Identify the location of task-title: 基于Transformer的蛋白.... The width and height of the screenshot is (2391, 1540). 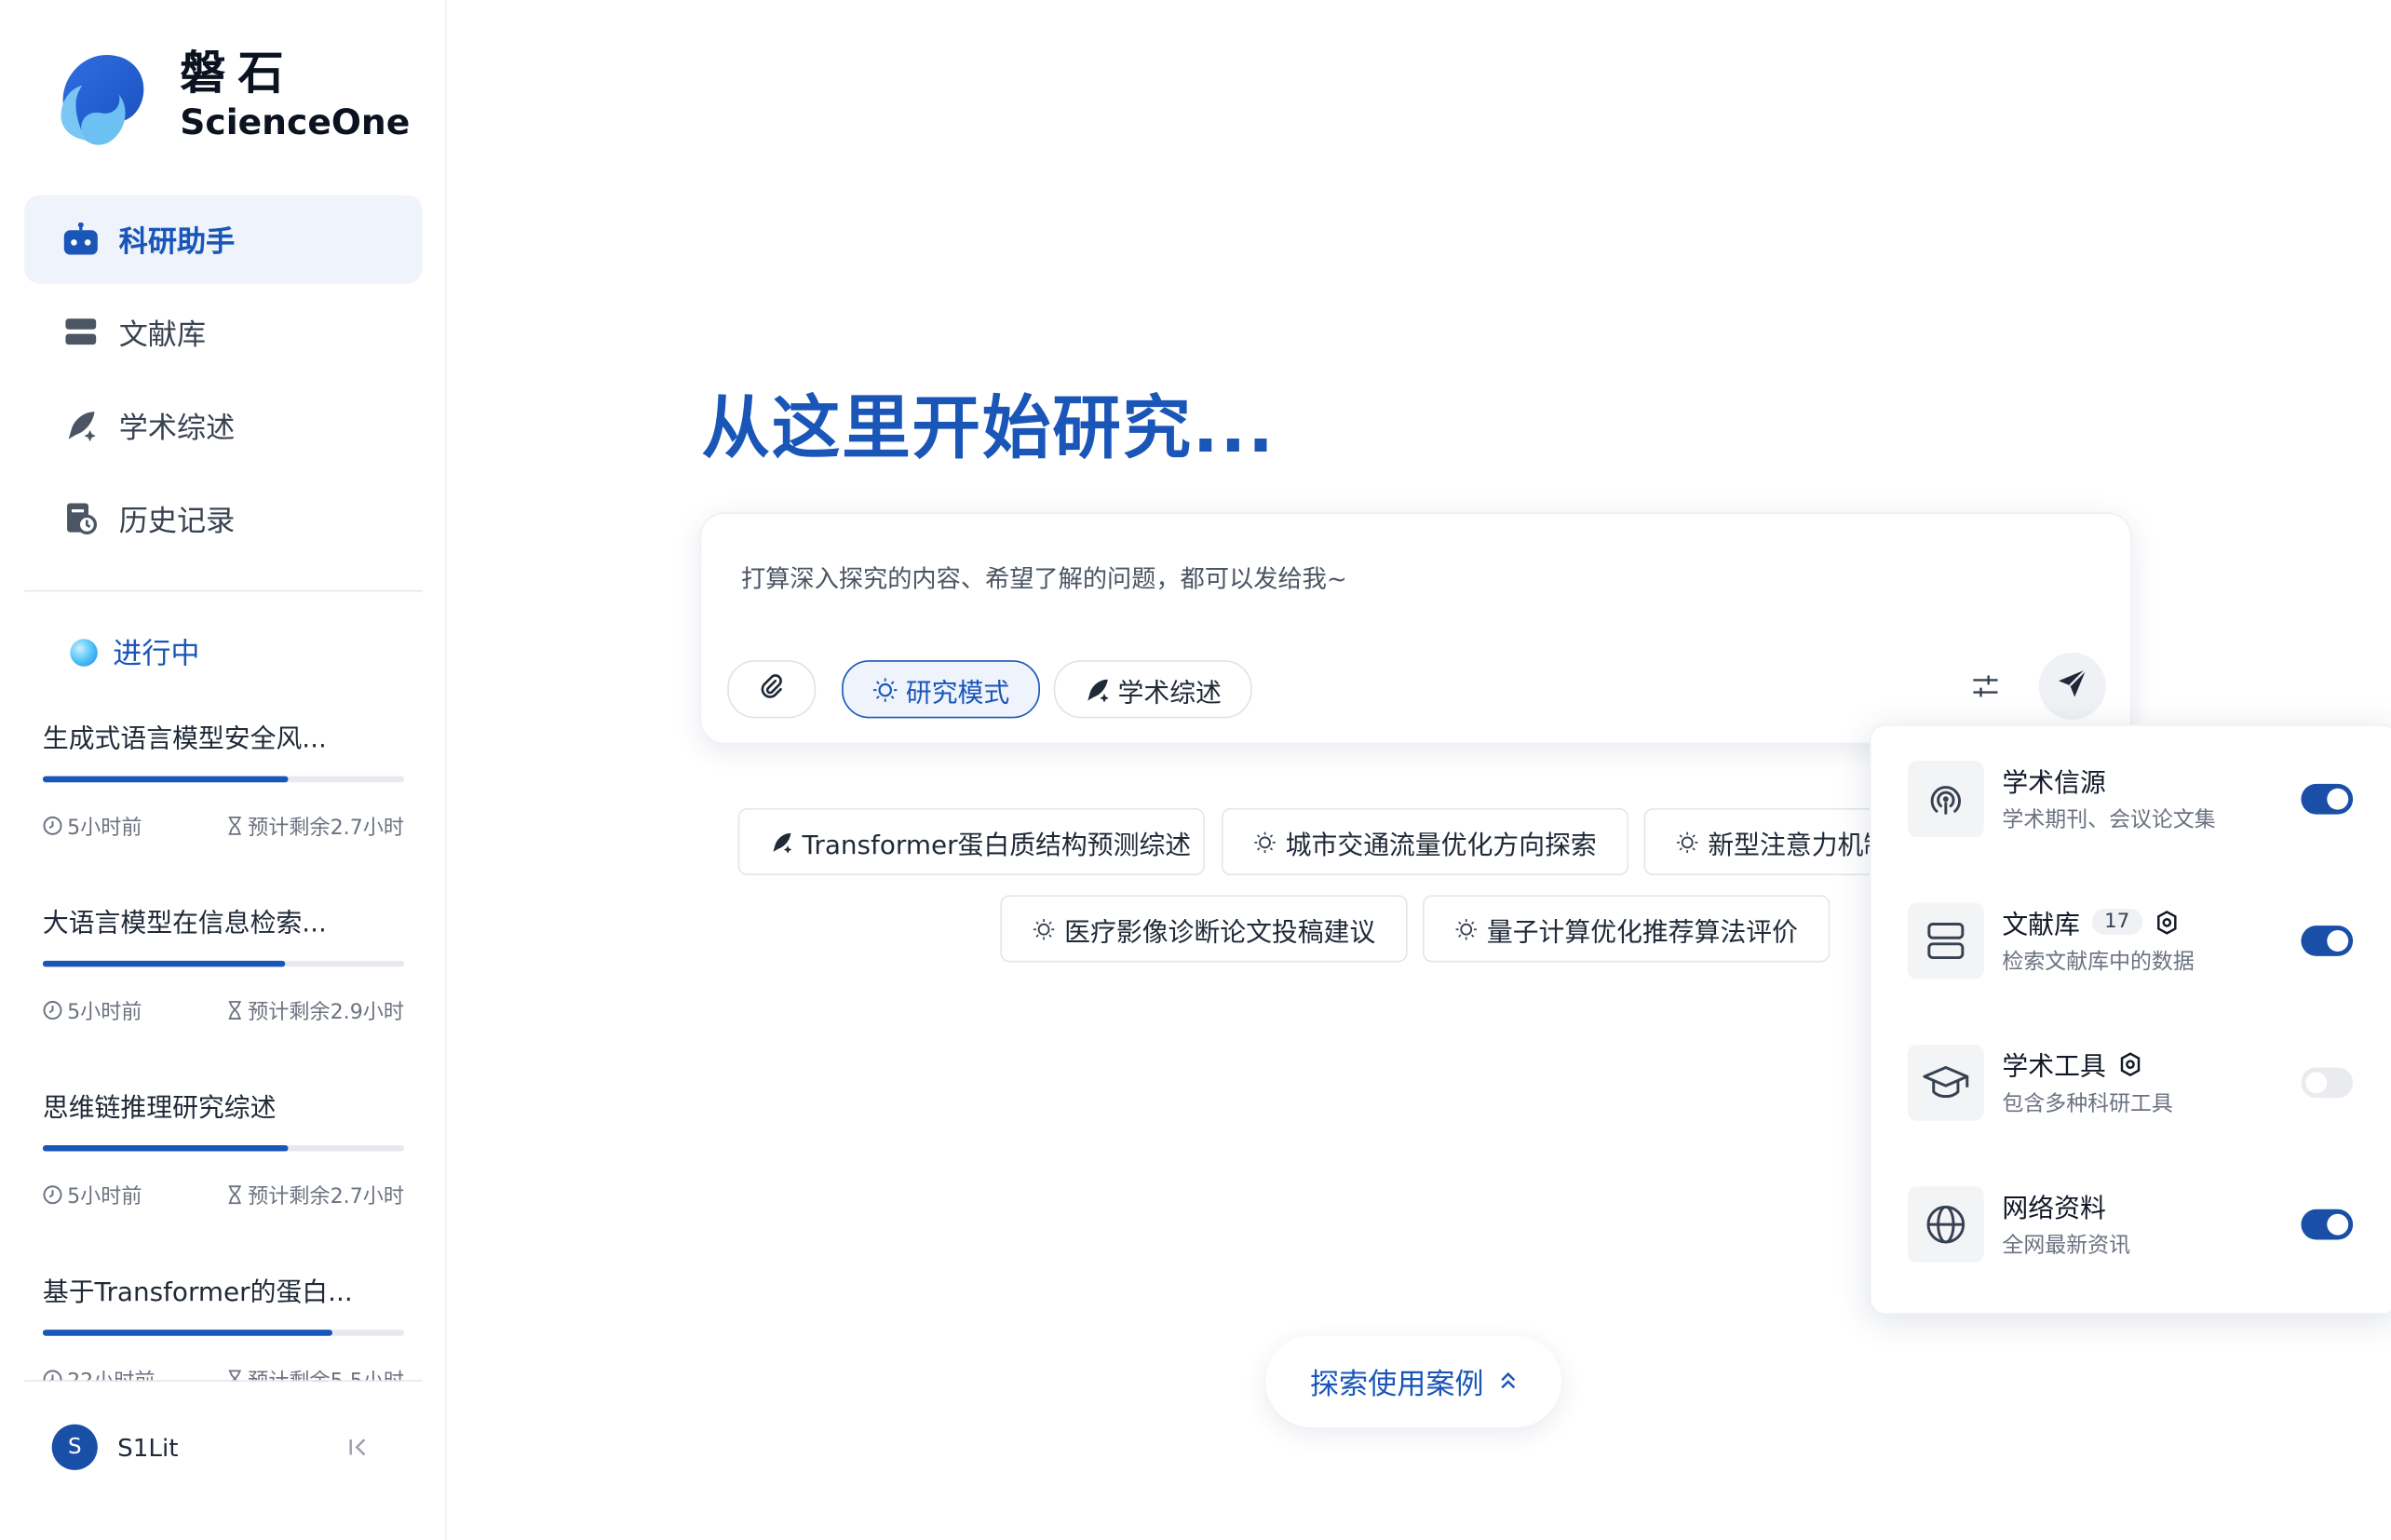
(197, 1293).